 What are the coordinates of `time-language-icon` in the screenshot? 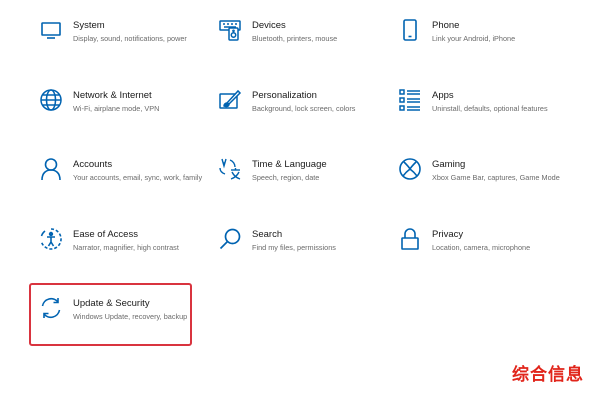 It's located at (230, 169).